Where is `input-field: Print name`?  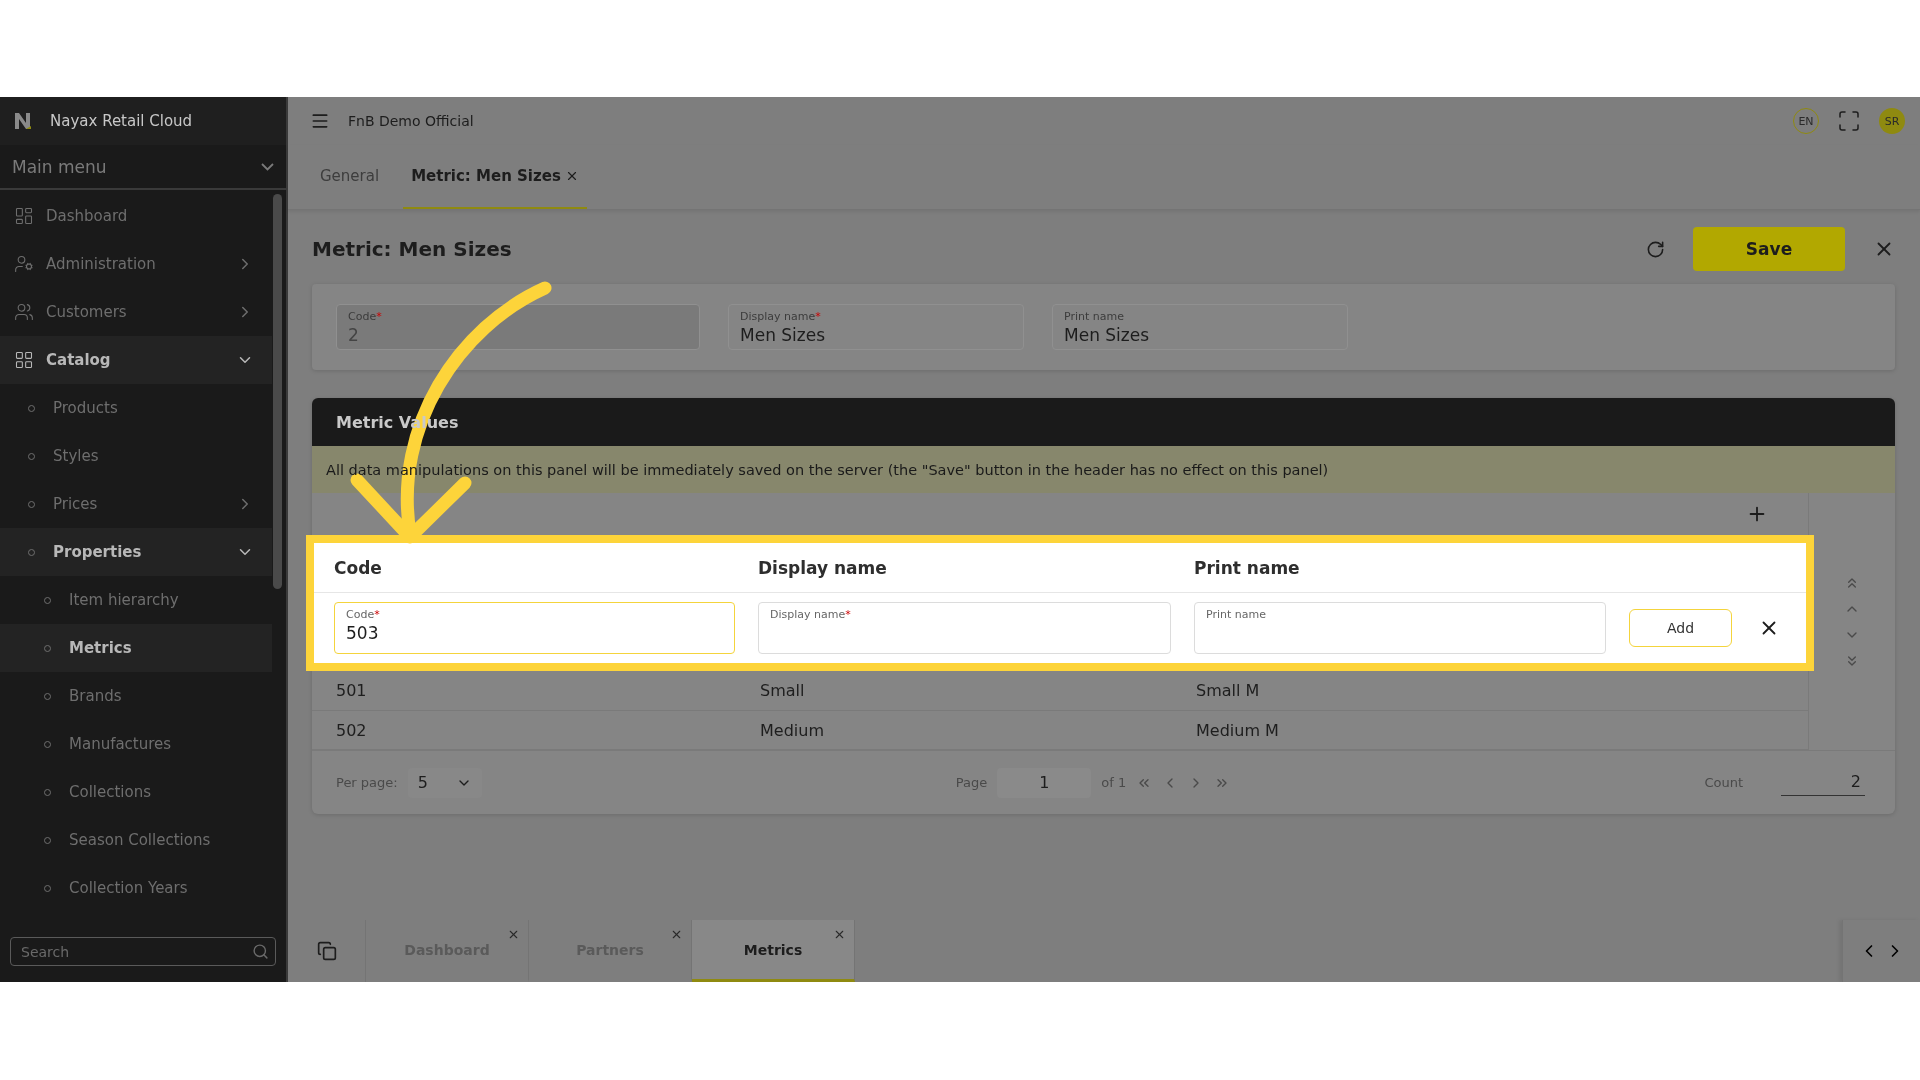
input-field: Print name is located at coordinates (1400, 628).